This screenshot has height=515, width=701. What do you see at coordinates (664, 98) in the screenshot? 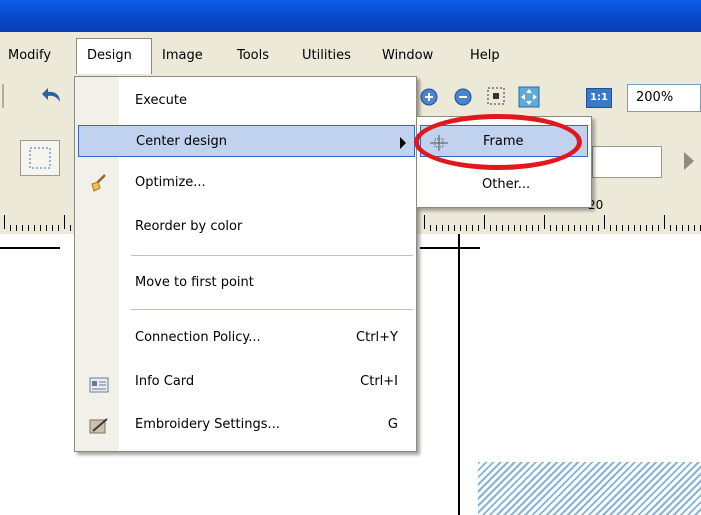
I see `zoom-level-input: 200%` at bounding box center [664, 98].